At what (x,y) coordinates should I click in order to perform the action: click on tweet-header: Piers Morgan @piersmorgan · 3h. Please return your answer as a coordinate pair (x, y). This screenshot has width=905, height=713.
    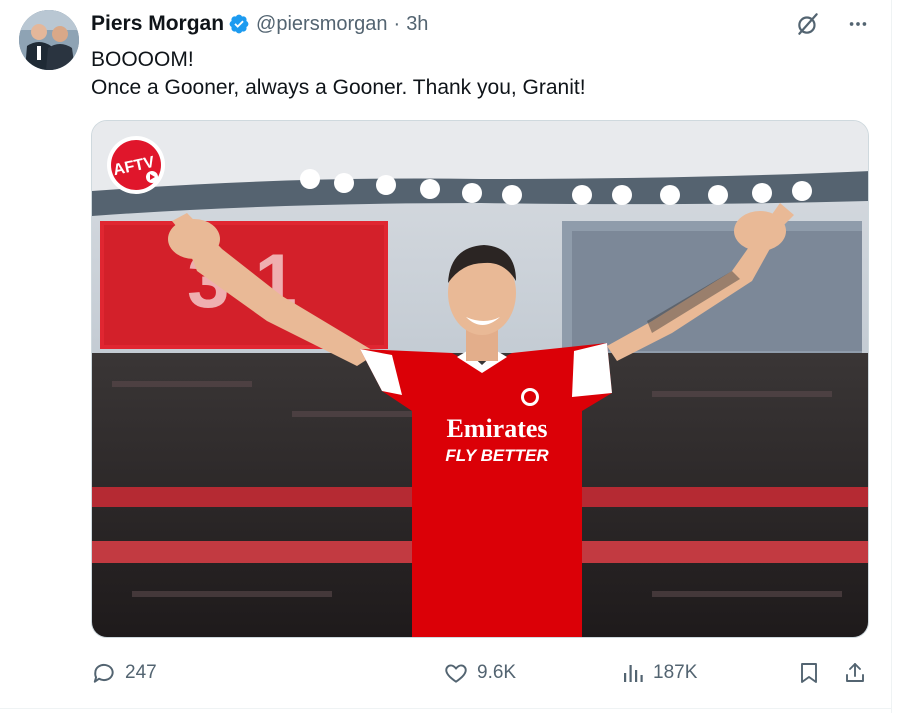
    Looking at the image, I should click on (259, 24).